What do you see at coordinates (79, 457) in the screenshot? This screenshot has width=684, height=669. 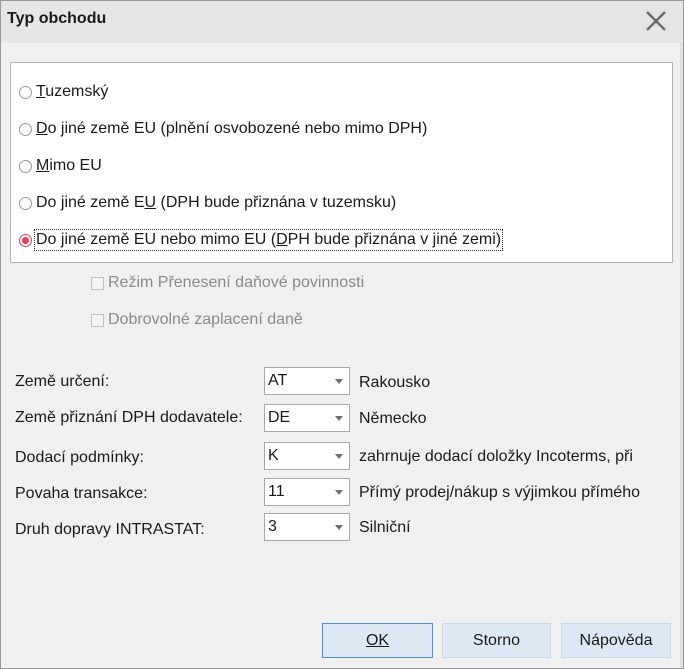 I see `delivery-terms-label: Dodací podmínky:` at bounding box center [79, 457].